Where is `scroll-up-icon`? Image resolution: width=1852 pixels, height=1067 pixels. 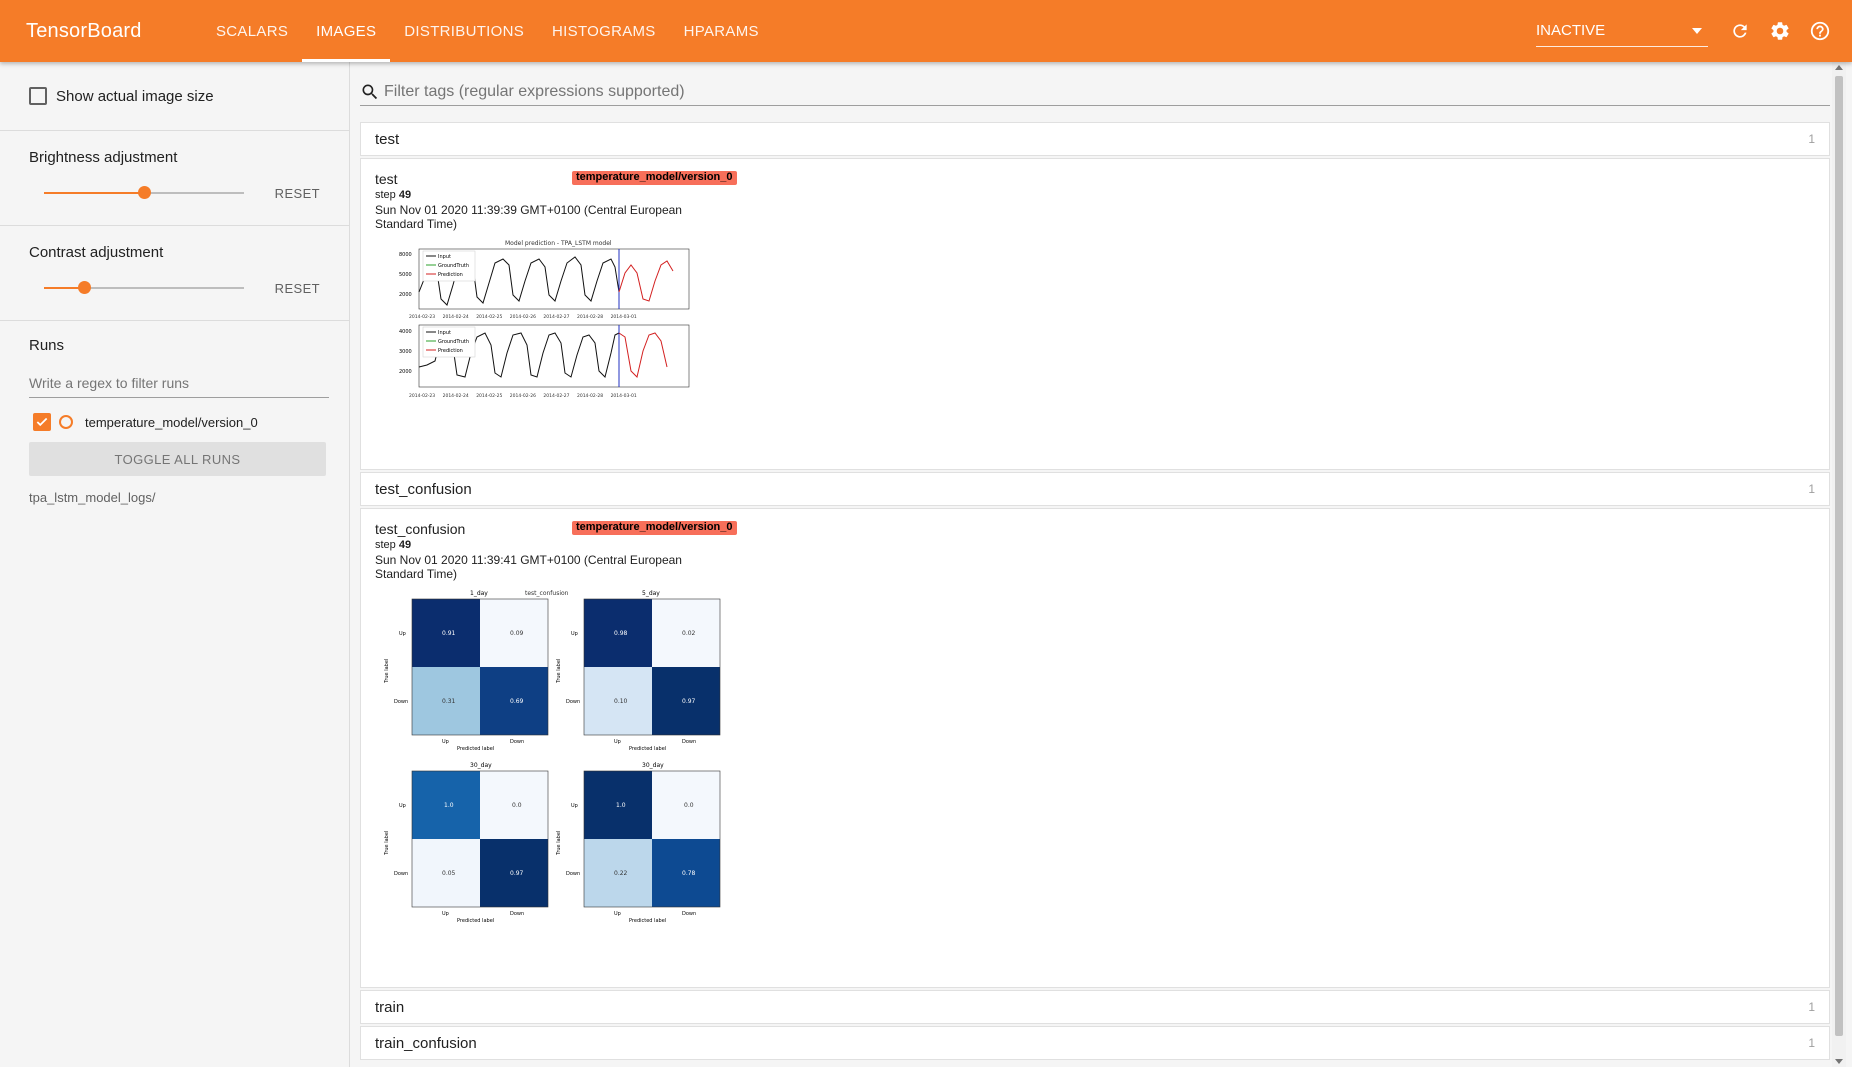
scroll-up-icon is located at coordinates (1839, 67).